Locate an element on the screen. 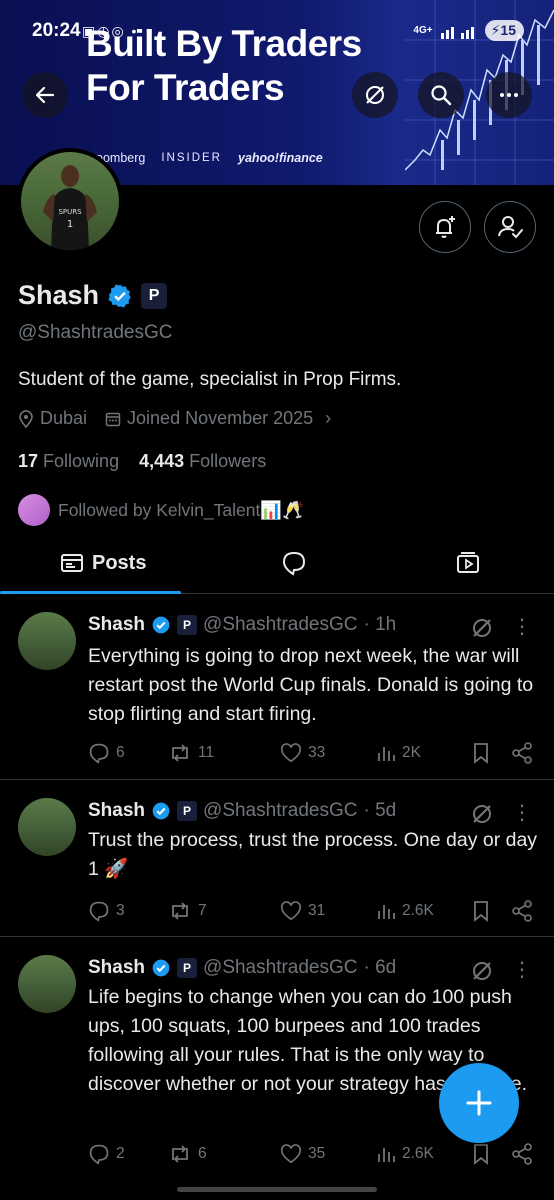 This screenshot has width=554, height=1200. profile-joined: Joined November 2025 › is located at coordinates (218, 418).